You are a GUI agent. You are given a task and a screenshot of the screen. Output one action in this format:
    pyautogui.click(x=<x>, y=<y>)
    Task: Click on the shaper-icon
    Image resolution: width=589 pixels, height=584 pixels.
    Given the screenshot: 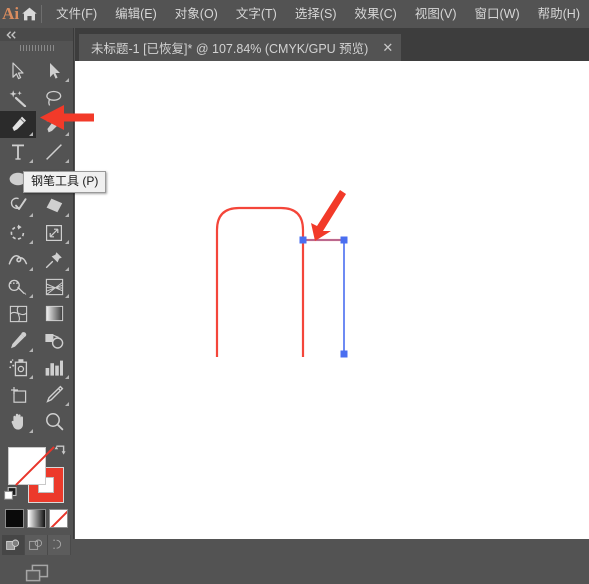 What is the action you would take?
    pyautogui.click(x=18, y=203)
    